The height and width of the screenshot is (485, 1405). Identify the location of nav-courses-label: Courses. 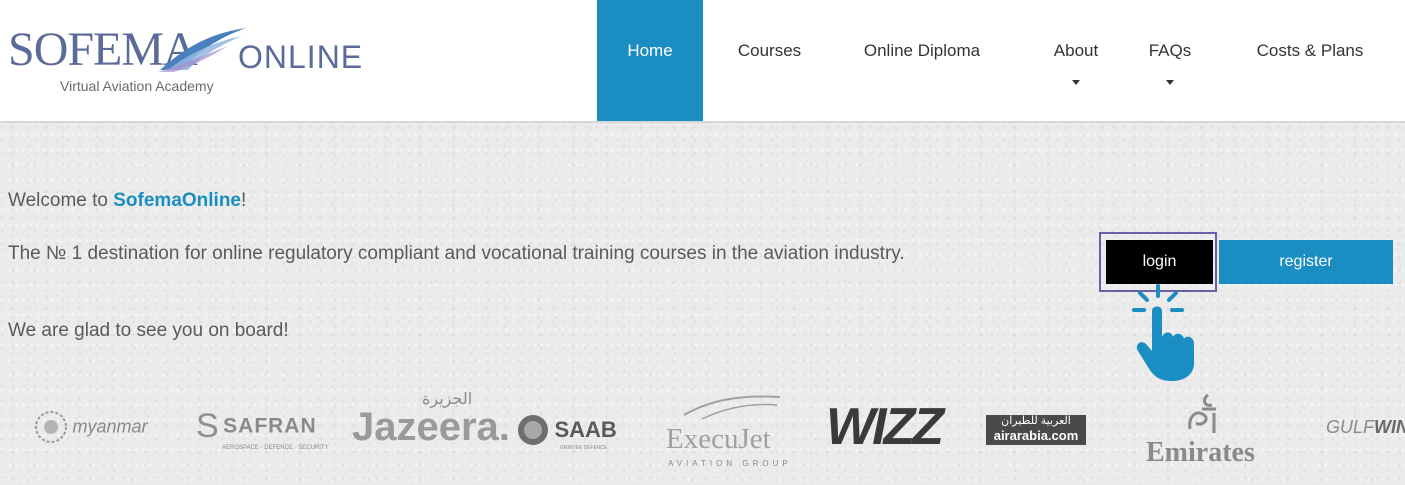
(769, 50).